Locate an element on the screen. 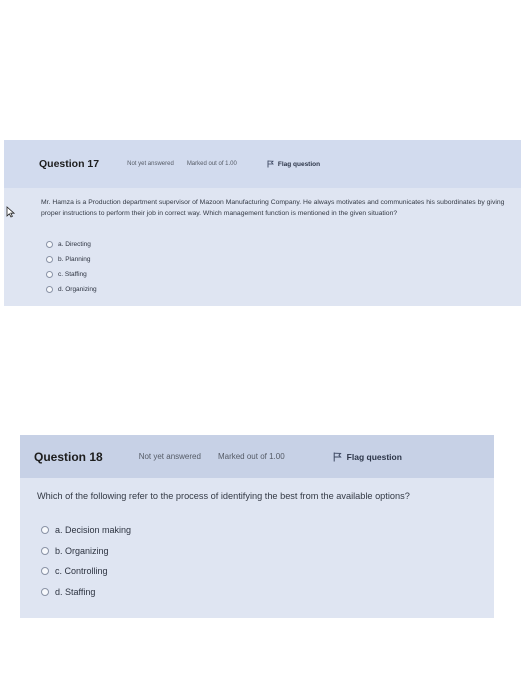 Image resolution: width=525 pixels, height=700 pixels. question-18-option-d: d. Staffing is located at coordinates (86, 592).